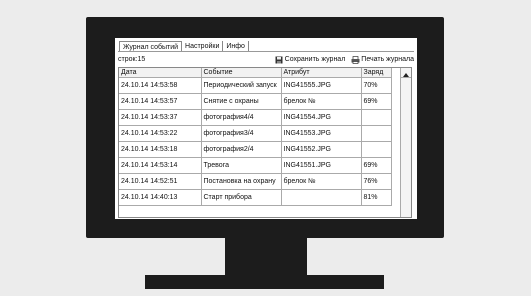 This screenshot has height=296, width=531. What do you see at coordinates (241, 133) in the screenshot?
I see `cell-event: фотография3/4` at bounding box center [241, 133].